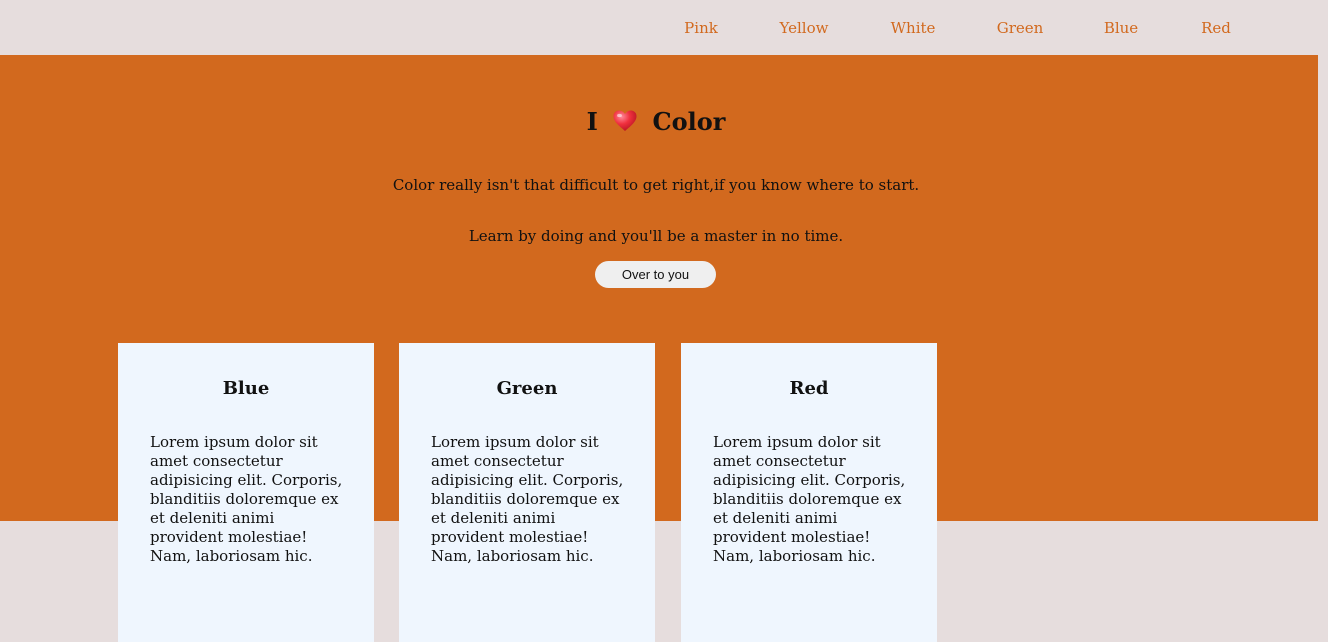 The width and height of the screenshot is (1328, 642). I want to click on hero-title-end: Color, so click(689, 121).